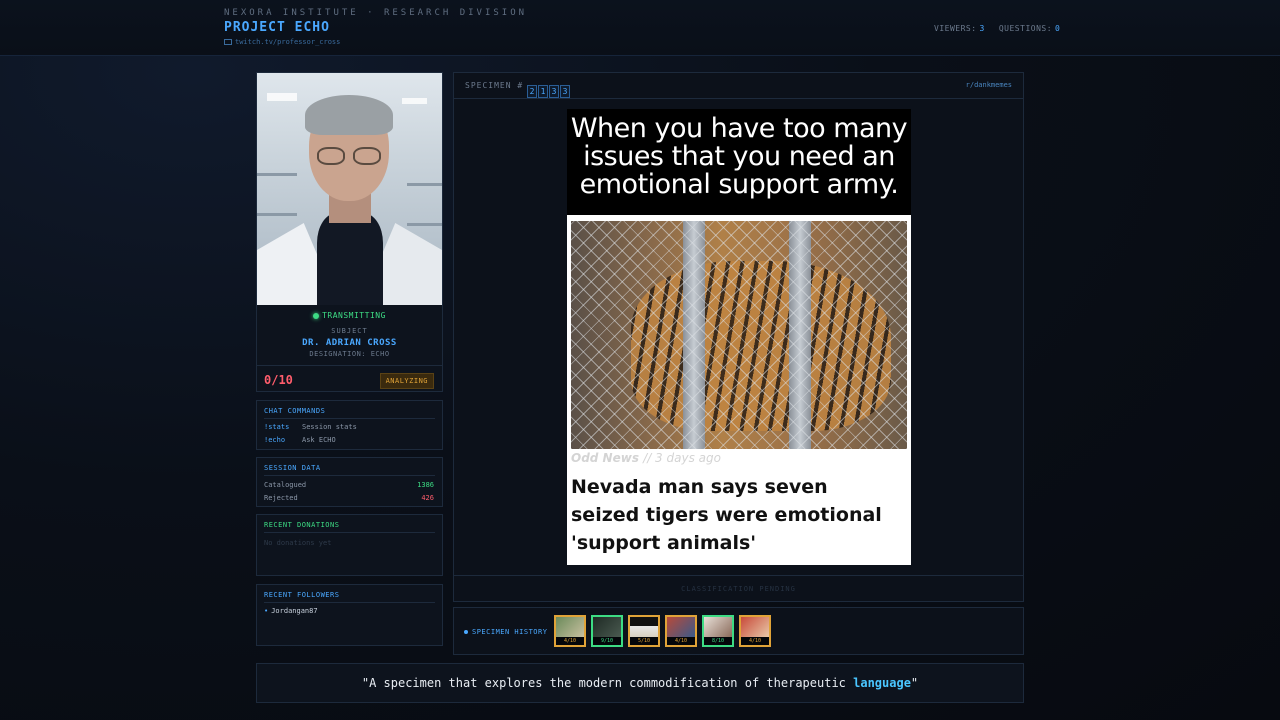 This screenshot has width=1280, height=720. What do you see at coordinates (302, 525) in the screenshot?
I see `donations-title: RECENT DONATIONS` at bounding box center [302, 525].